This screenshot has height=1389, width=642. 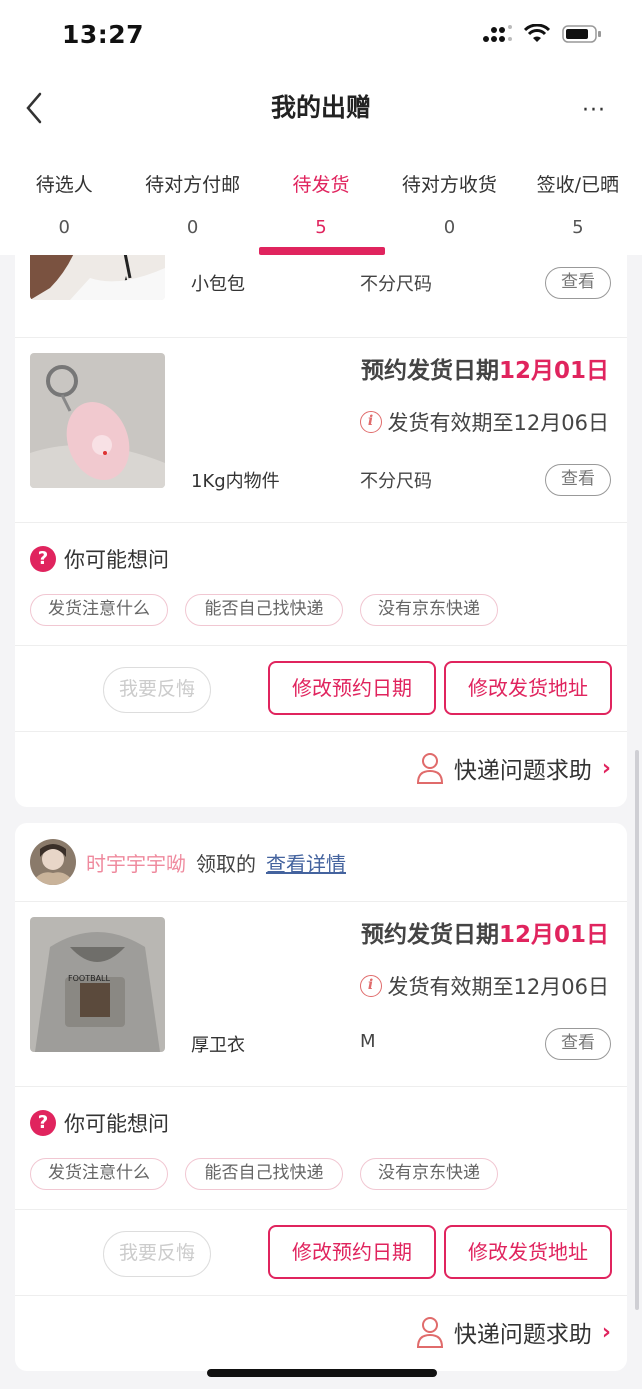 I want to click on status-tabs: 待选人 0 待对方付邮 0 待发货 5 待对方收货 0 签收/已晒 5, so click(x=321, y=202).